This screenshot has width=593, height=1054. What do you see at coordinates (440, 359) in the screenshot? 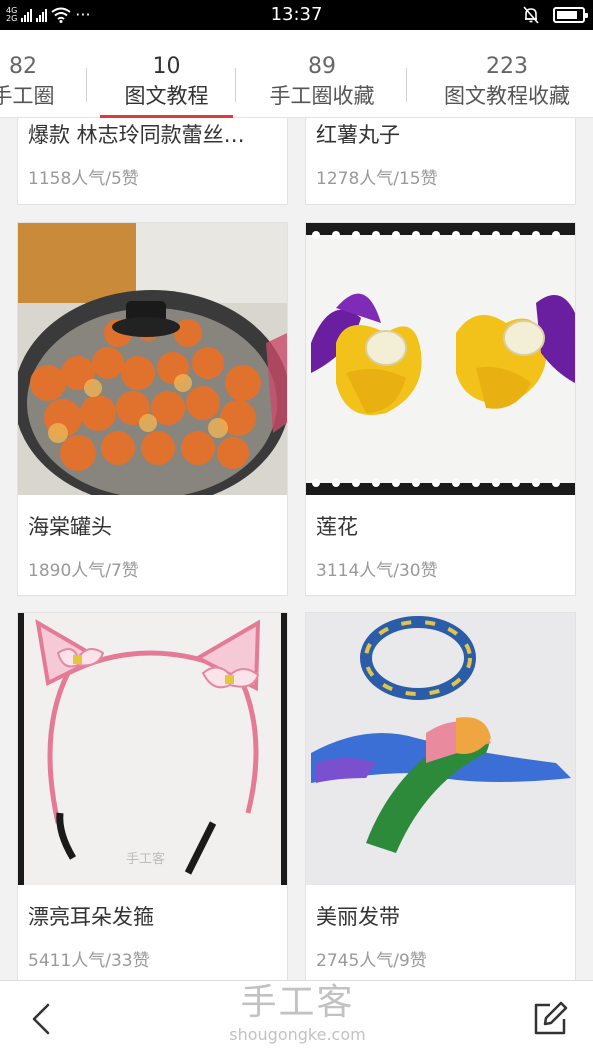
I see `card-photo-lotus-bows` at bounding box center [440, 359].